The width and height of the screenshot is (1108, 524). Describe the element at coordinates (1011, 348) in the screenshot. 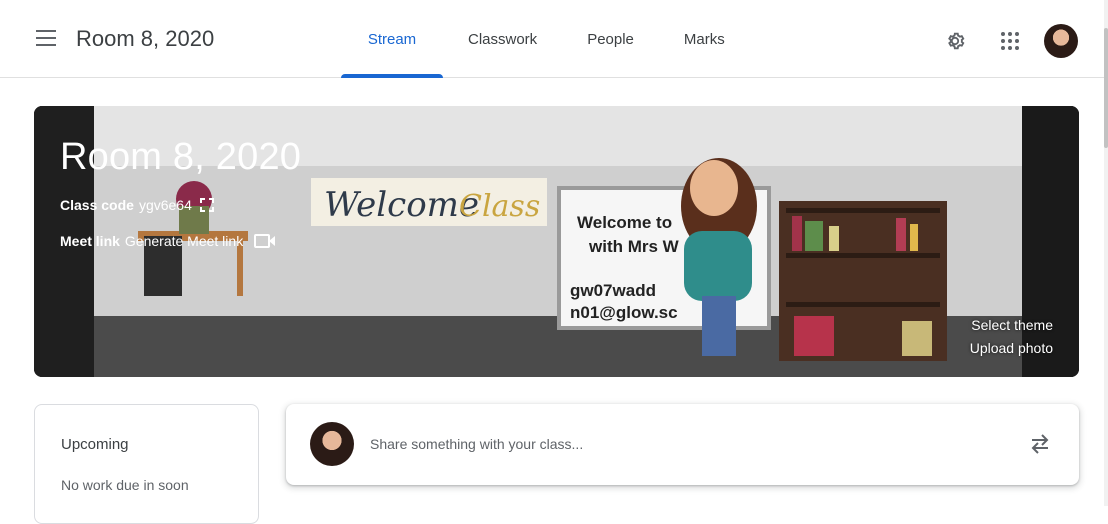

I see `upload-photo-link: Upload photo` at that location.